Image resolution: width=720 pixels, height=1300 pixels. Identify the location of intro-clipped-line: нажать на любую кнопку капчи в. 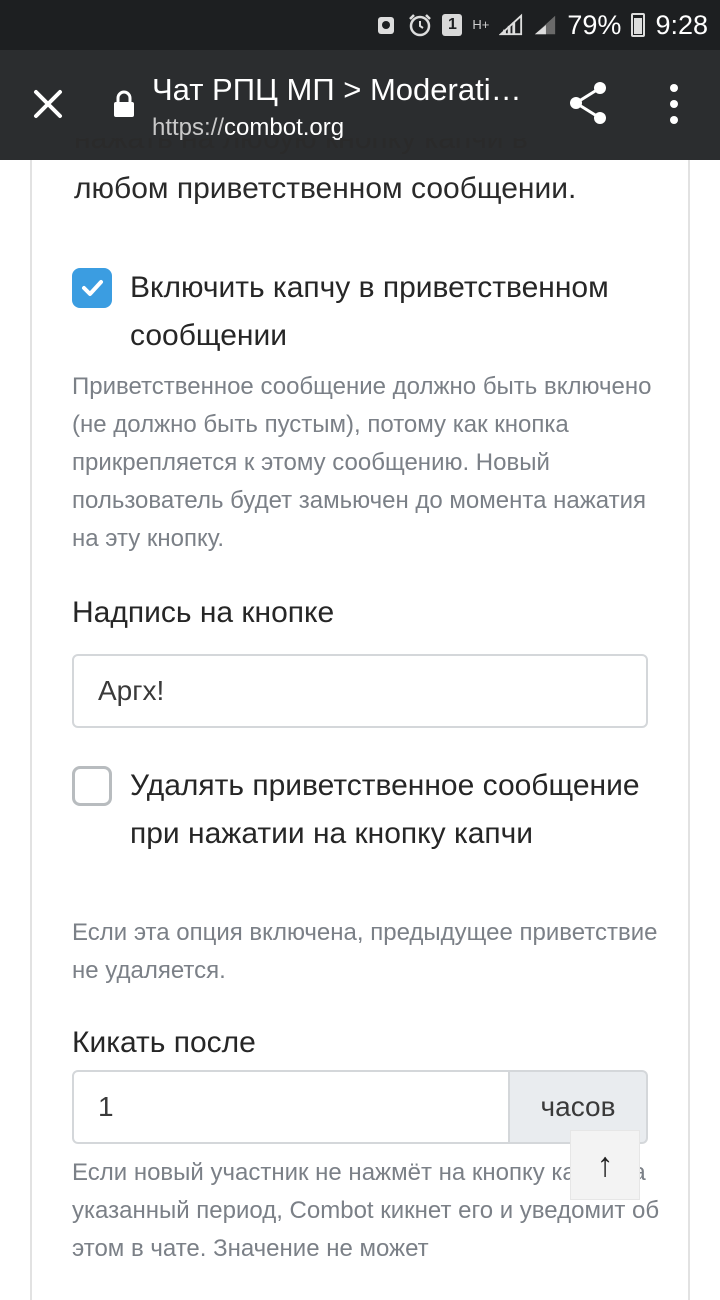
(301, 146).